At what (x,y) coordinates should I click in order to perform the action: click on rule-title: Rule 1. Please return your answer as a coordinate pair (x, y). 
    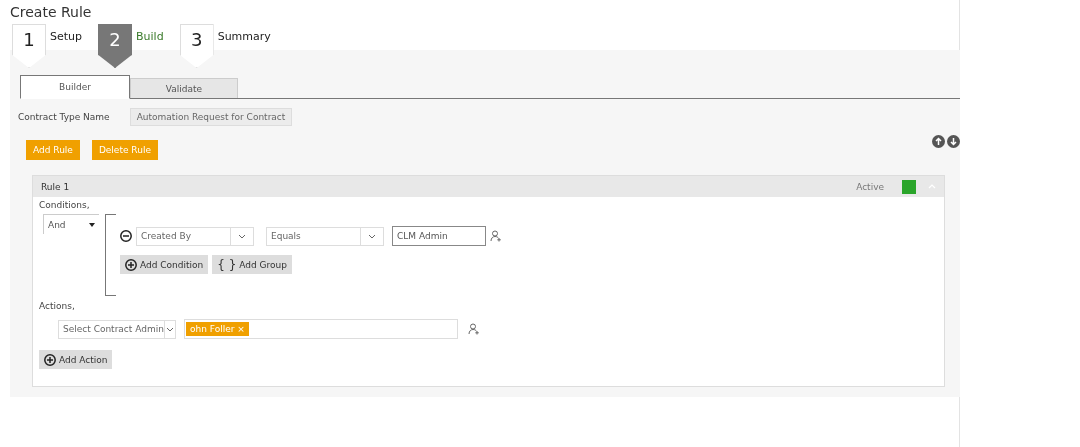
    Looking at the image, I should click on (55, 186).